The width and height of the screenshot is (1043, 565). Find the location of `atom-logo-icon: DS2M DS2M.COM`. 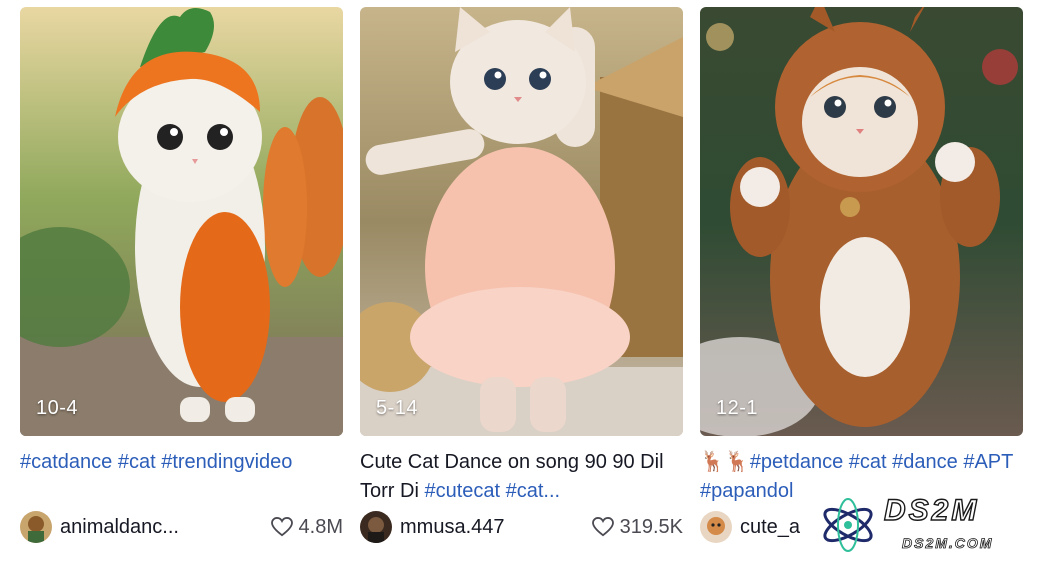

atom-logo-icon: DS2M DS2M.COM is located at coordinates (908, 522).